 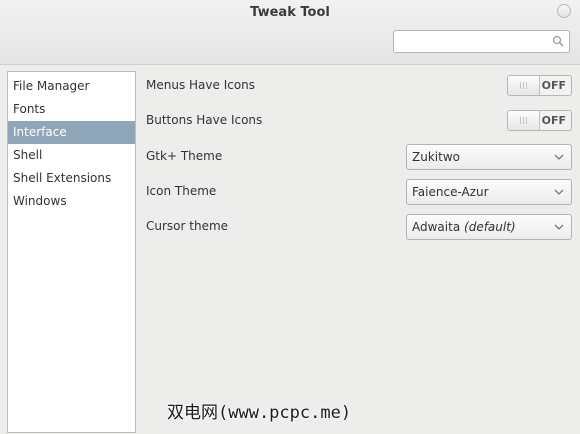 What do you see at coordinates (71, 132) in the screenshot?
I see `sidebar-item-interface: Interface` at bounding box center [71, 132].